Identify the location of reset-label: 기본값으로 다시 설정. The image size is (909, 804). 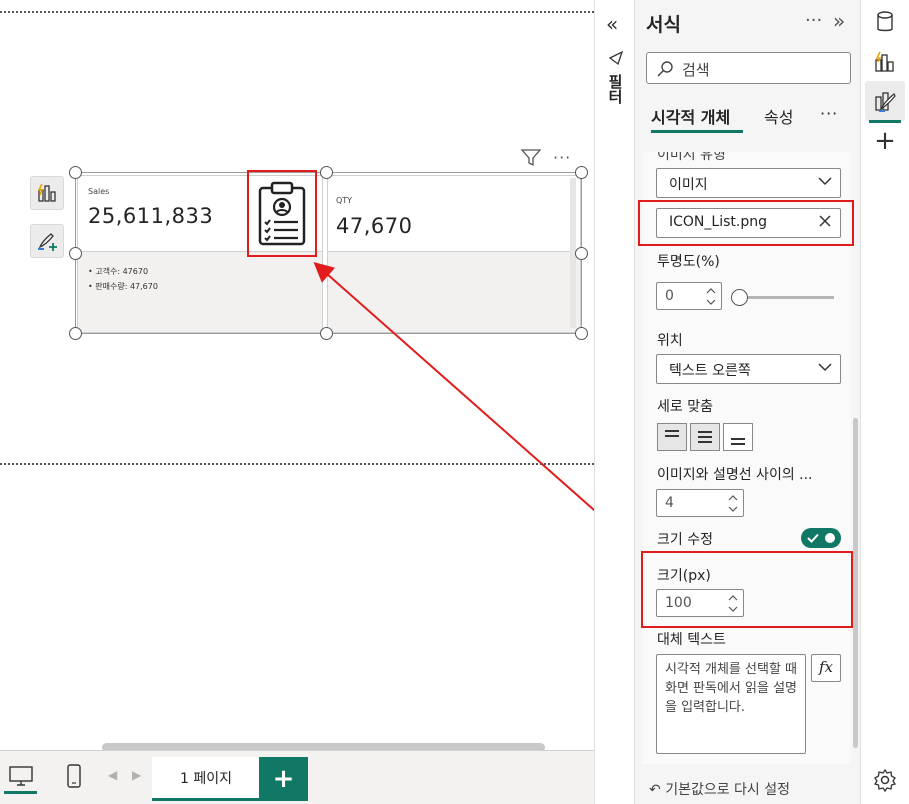
(728, 790).